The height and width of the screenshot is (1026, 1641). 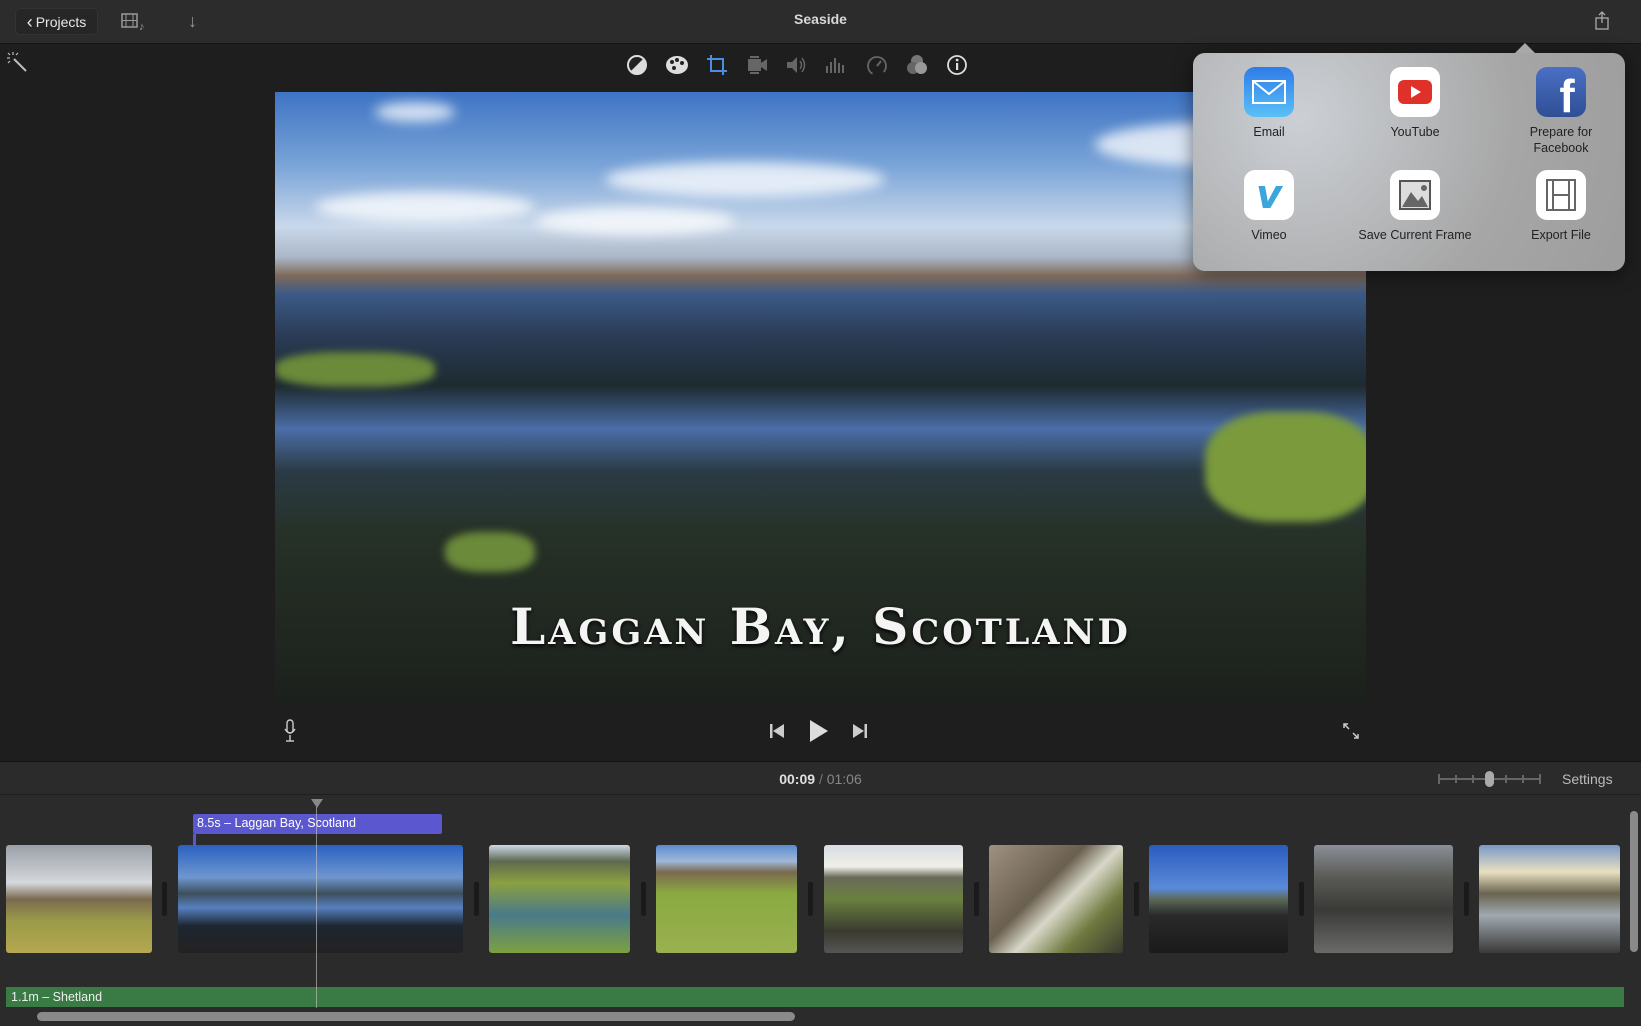 I want to click on magic-wand-icon, so click(x=18, y=63).